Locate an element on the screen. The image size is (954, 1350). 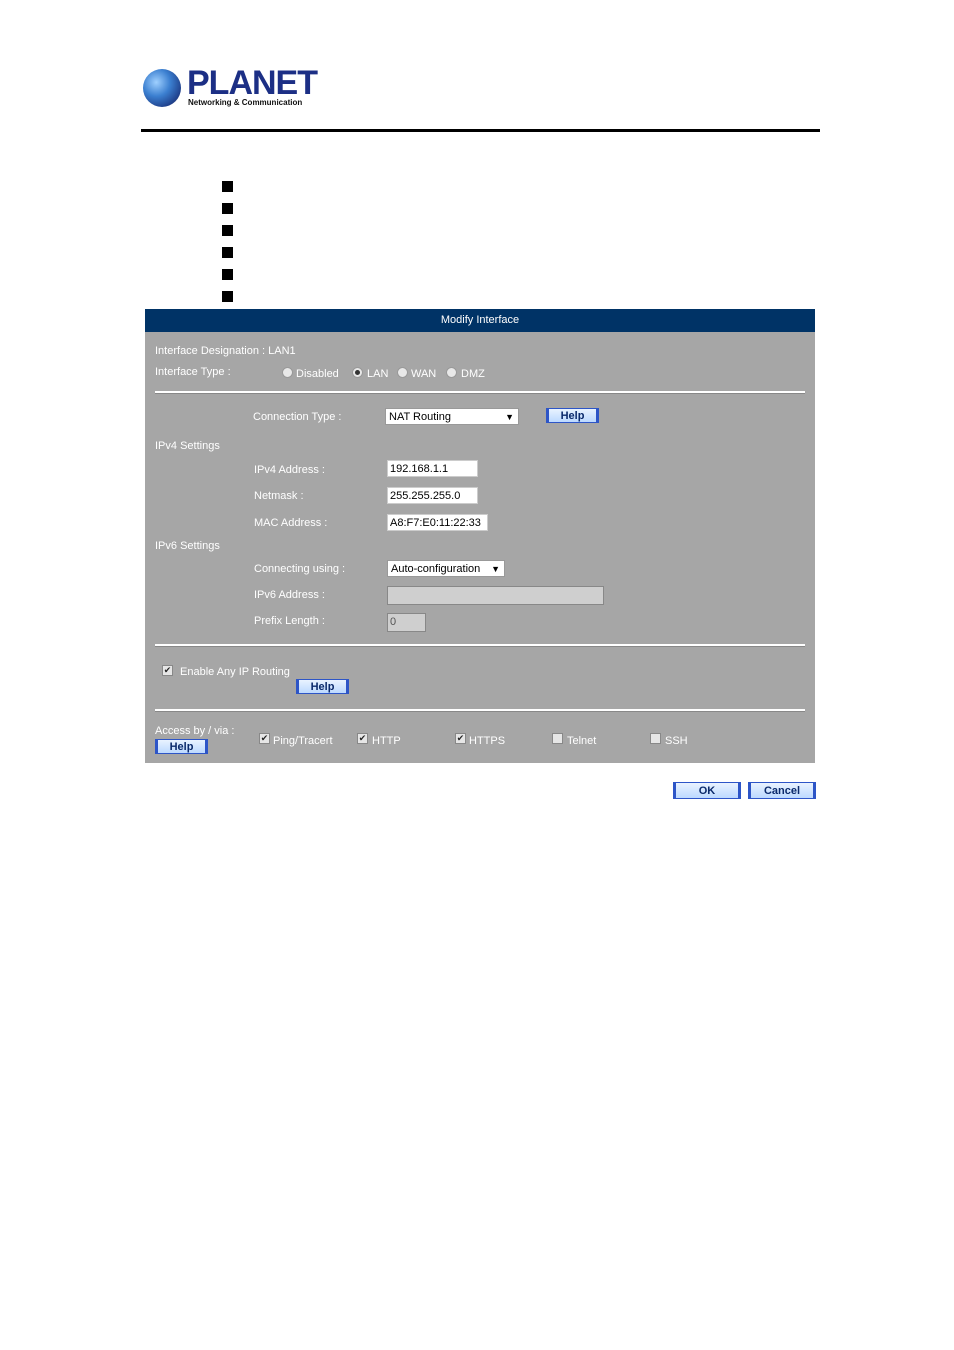
header-divider is located at coordinates (480, 130).